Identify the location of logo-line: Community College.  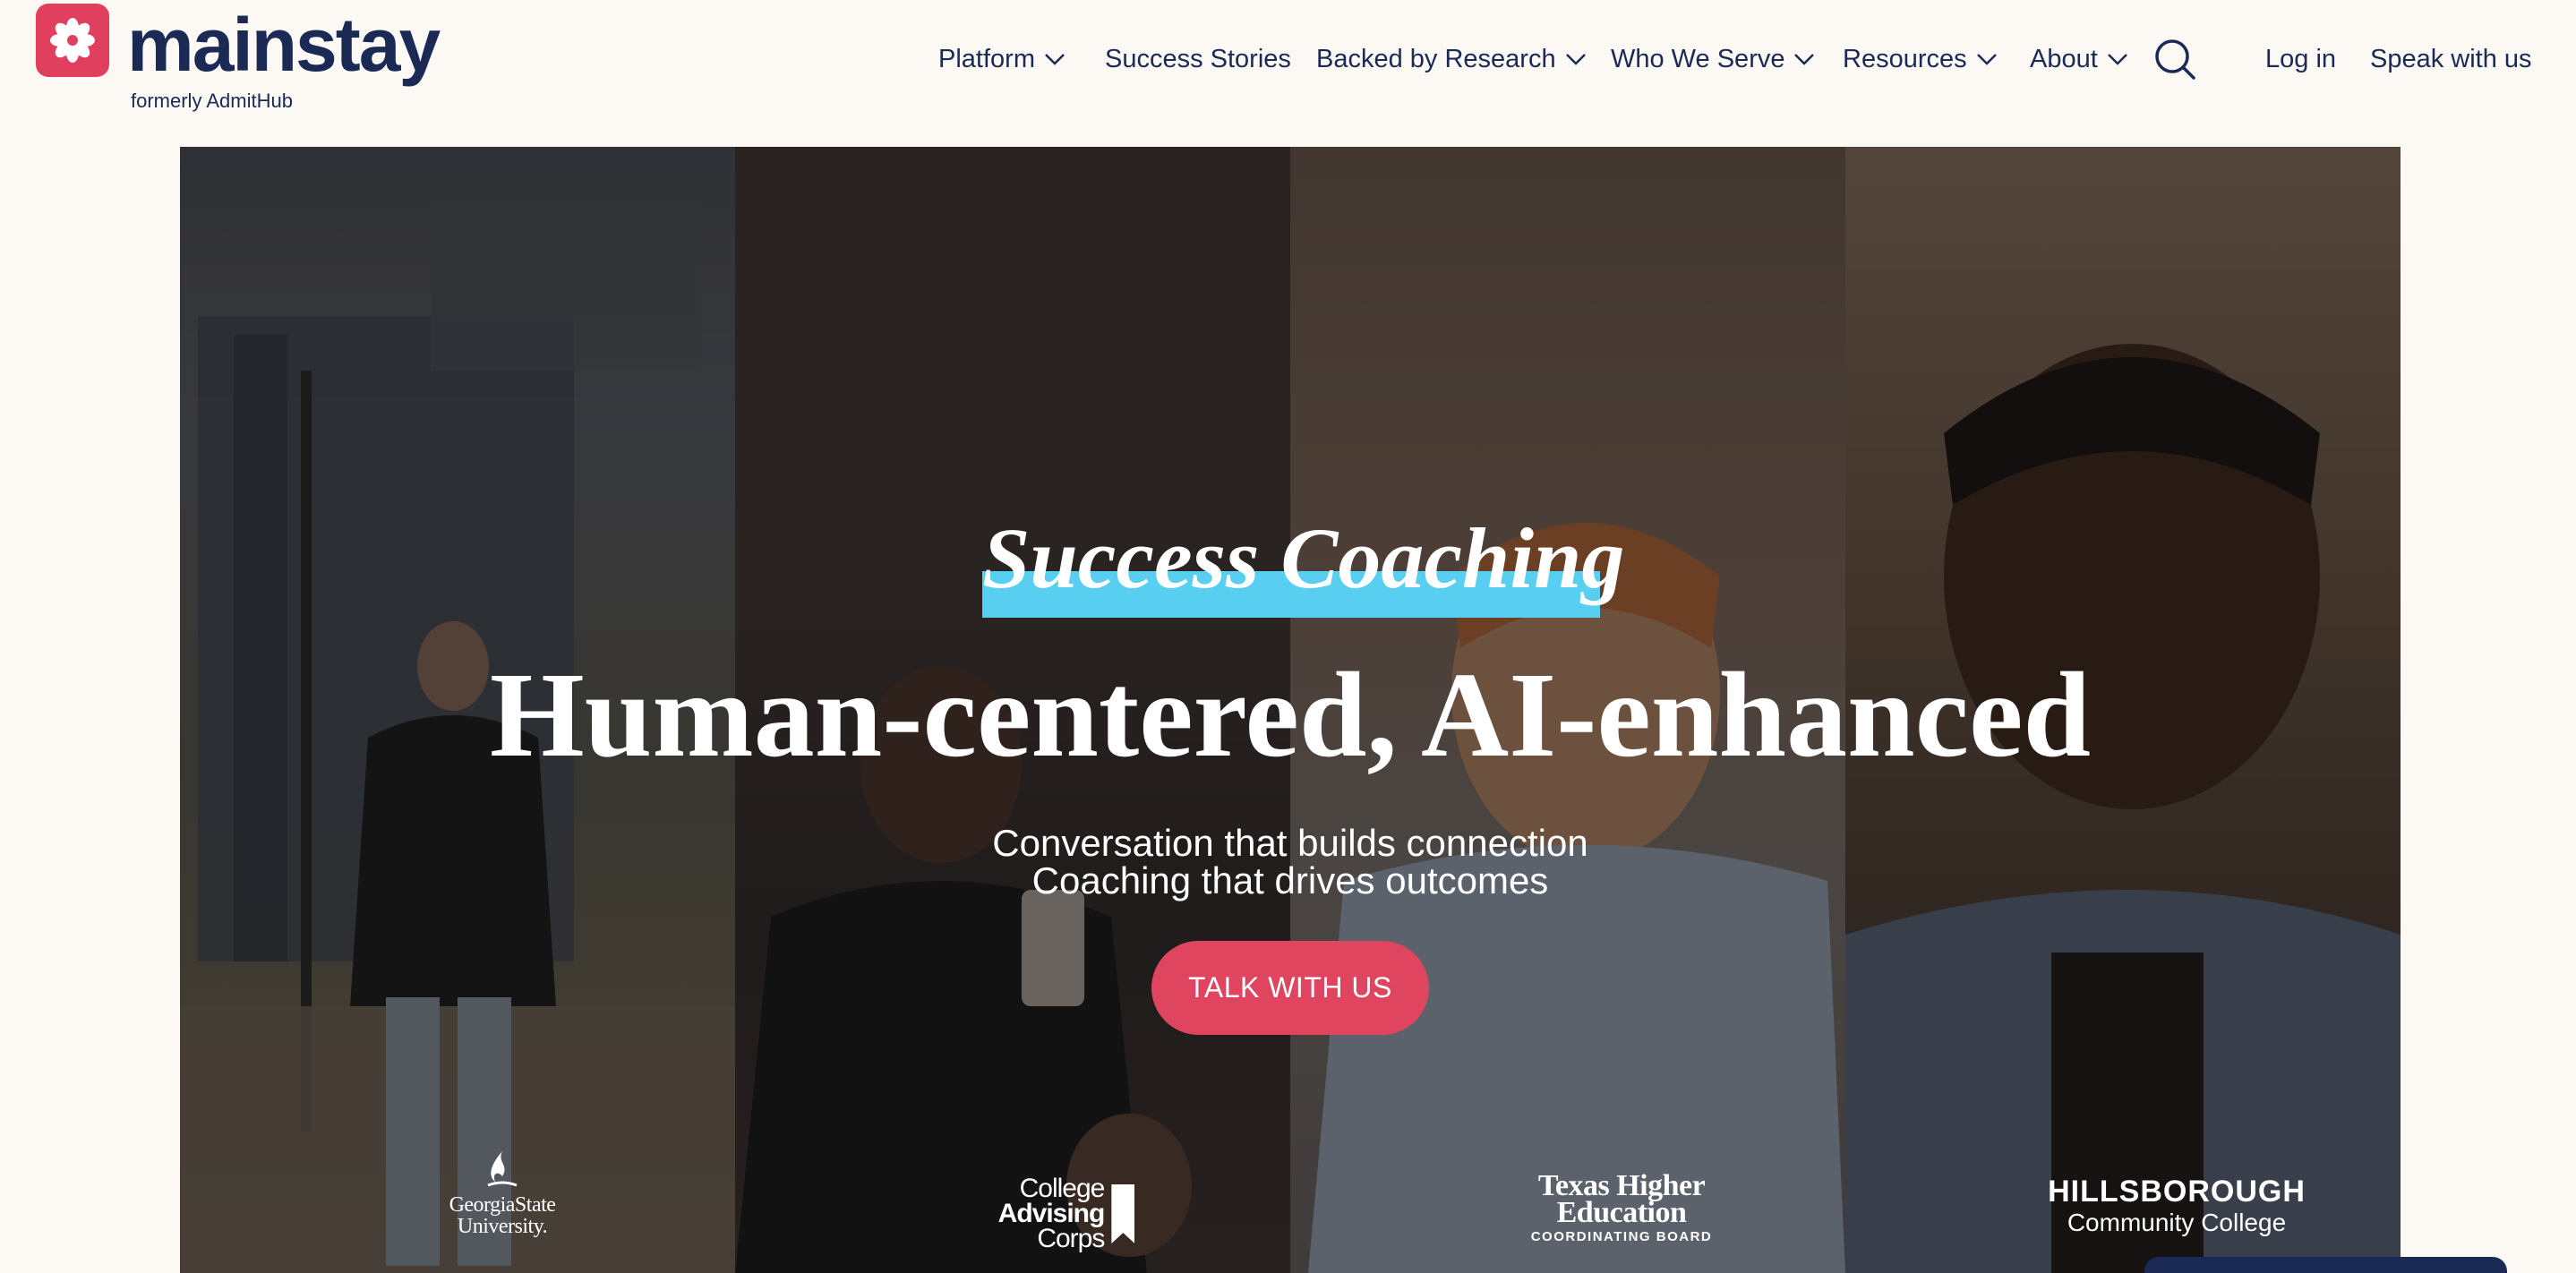
(2177, 1222).